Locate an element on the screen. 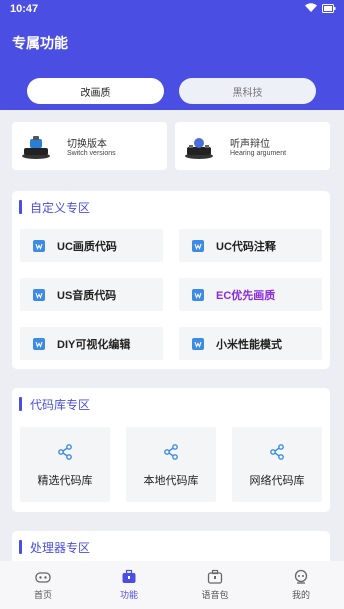 The image size is (344, 609). nav-label: 首页 is located at coordinates (42, 595).